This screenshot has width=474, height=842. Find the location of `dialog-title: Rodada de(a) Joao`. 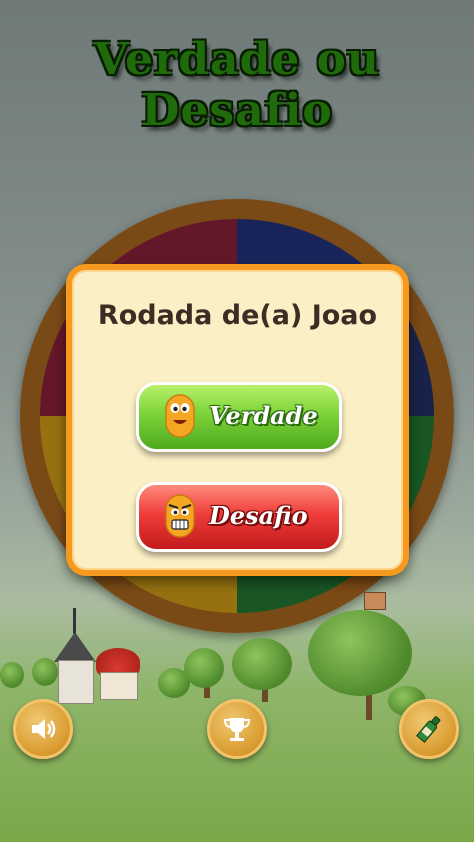

dialog-title: Rodada de(a) Joao is located at coordinates (237, 315).